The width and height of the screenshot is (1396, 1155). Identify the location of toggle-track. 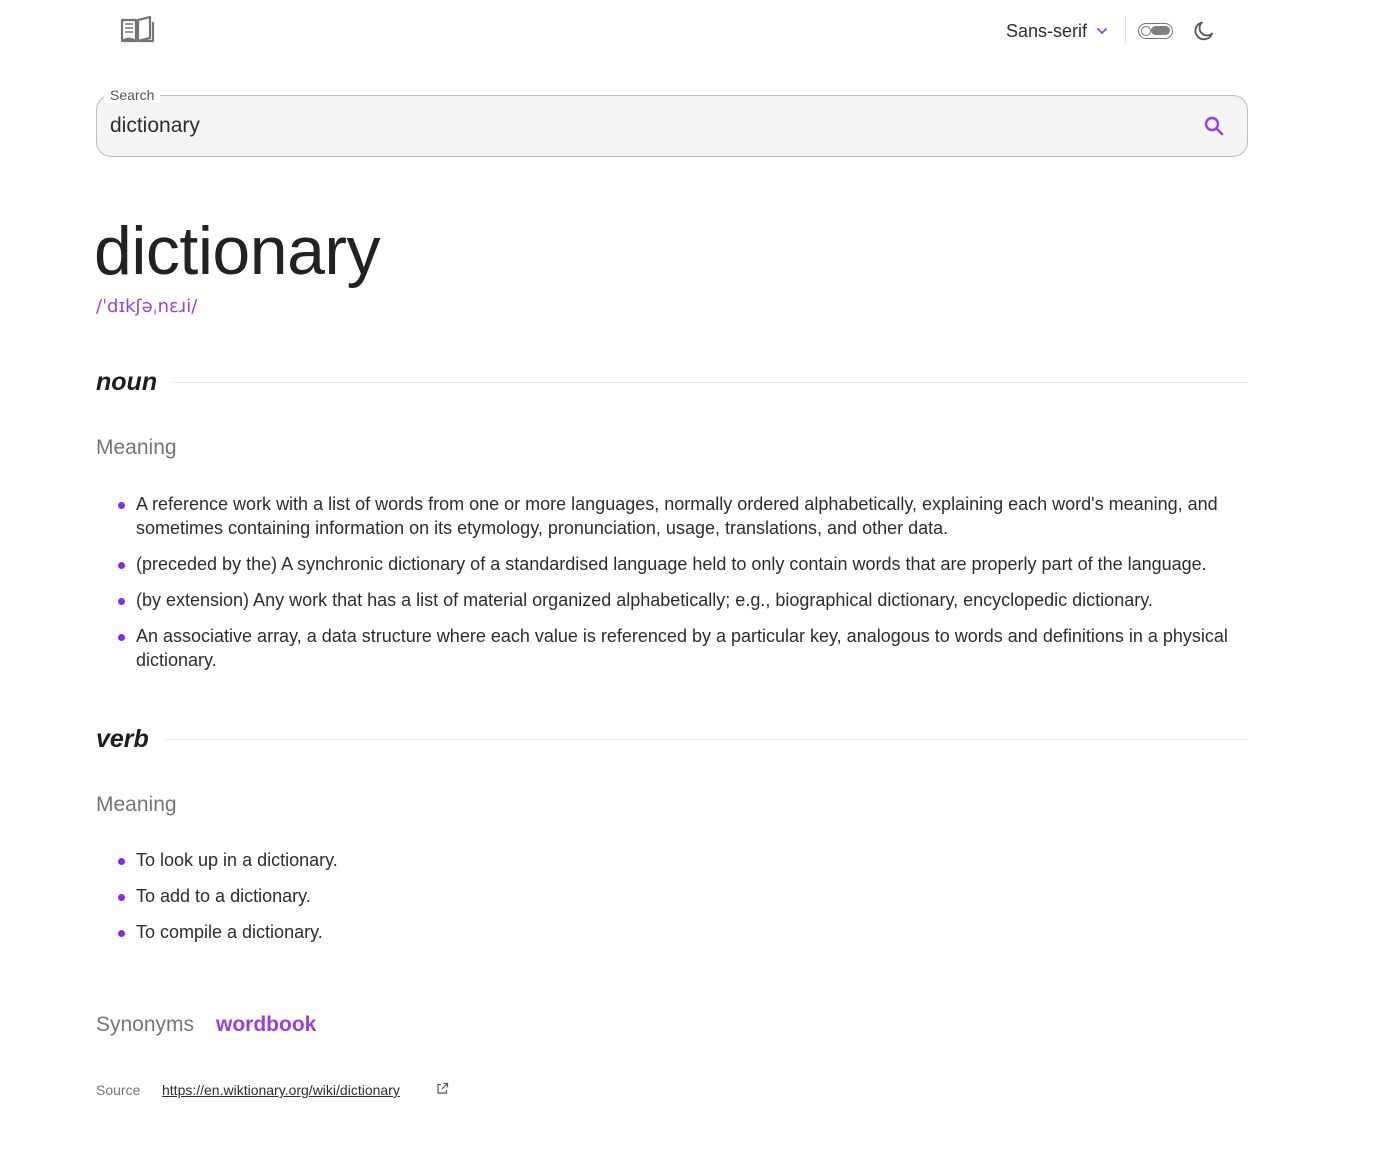
(1160, 30).